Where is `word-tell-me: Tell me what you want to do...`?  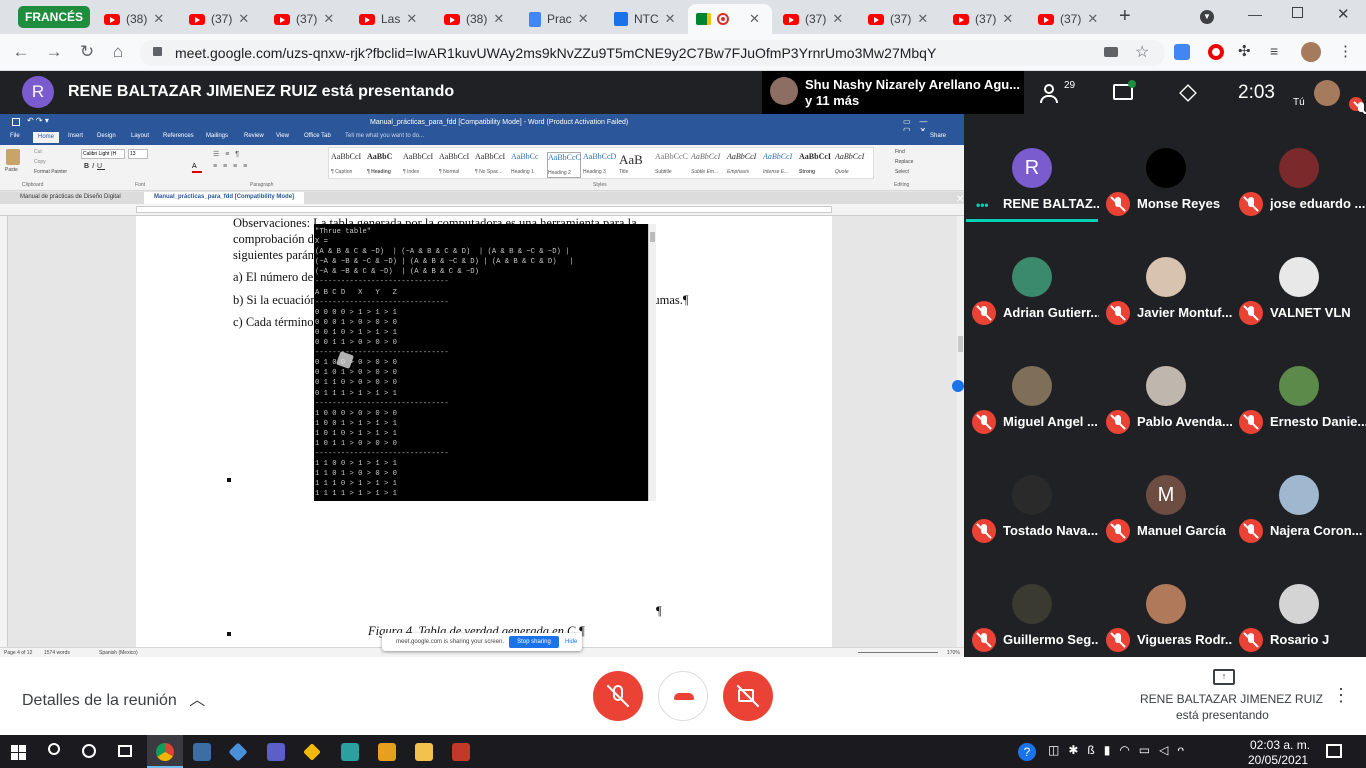
word-tell-me: Tell me what you want to do... is located at coordinates (384, 136).